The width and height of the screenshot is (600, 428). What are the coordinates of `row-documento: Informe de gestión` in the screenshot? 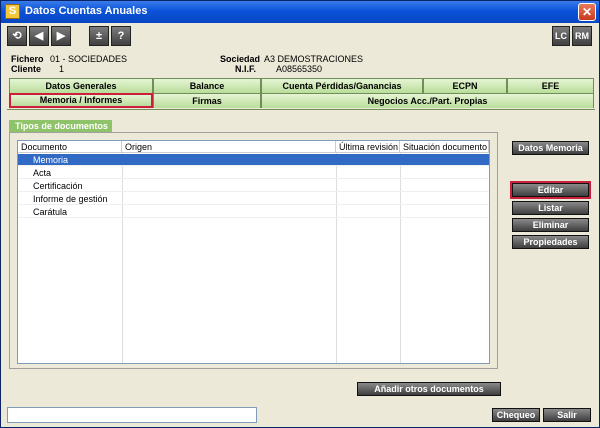 It's located at (70, 199).